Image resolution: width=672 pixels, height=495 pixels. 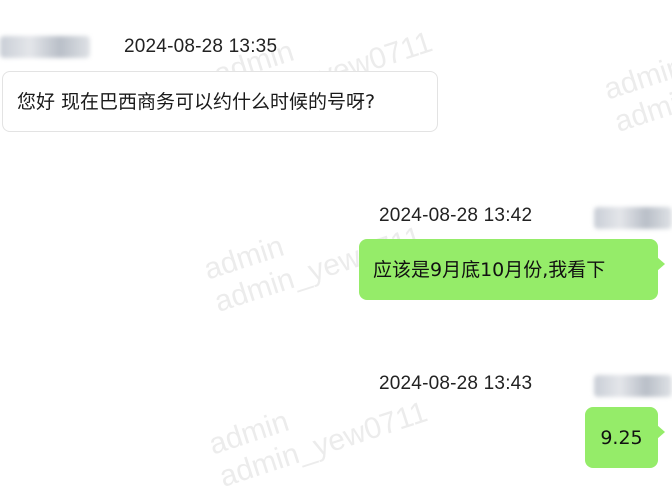 What do you see at coordinates (621, 437) in the screenshot?
I see `message-text: 9.25` at bounding box center [621, 437].